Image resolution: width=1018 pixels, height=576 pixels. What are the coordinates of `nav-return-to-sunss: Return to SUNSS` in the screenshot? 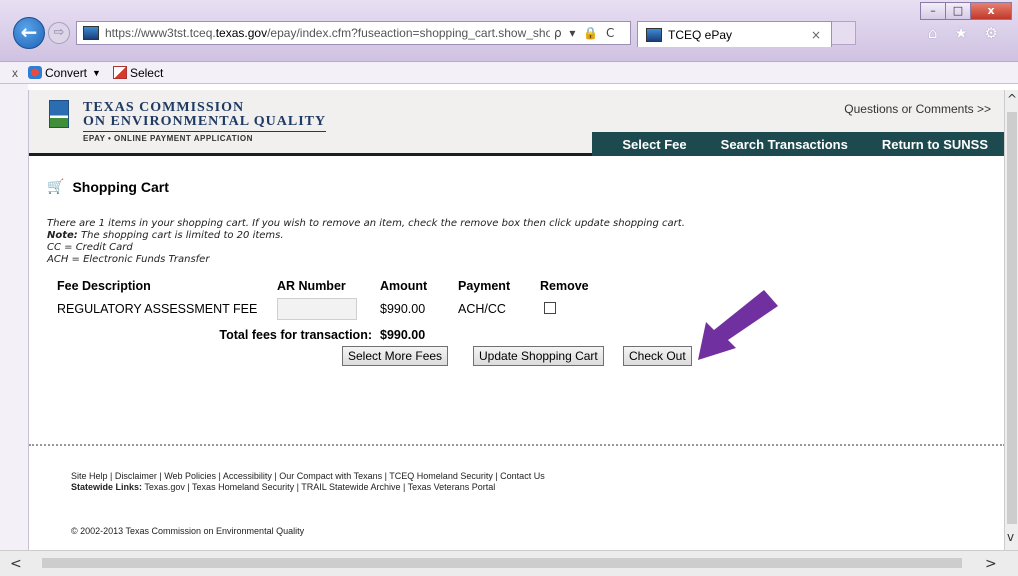 It's located at (934, 144).